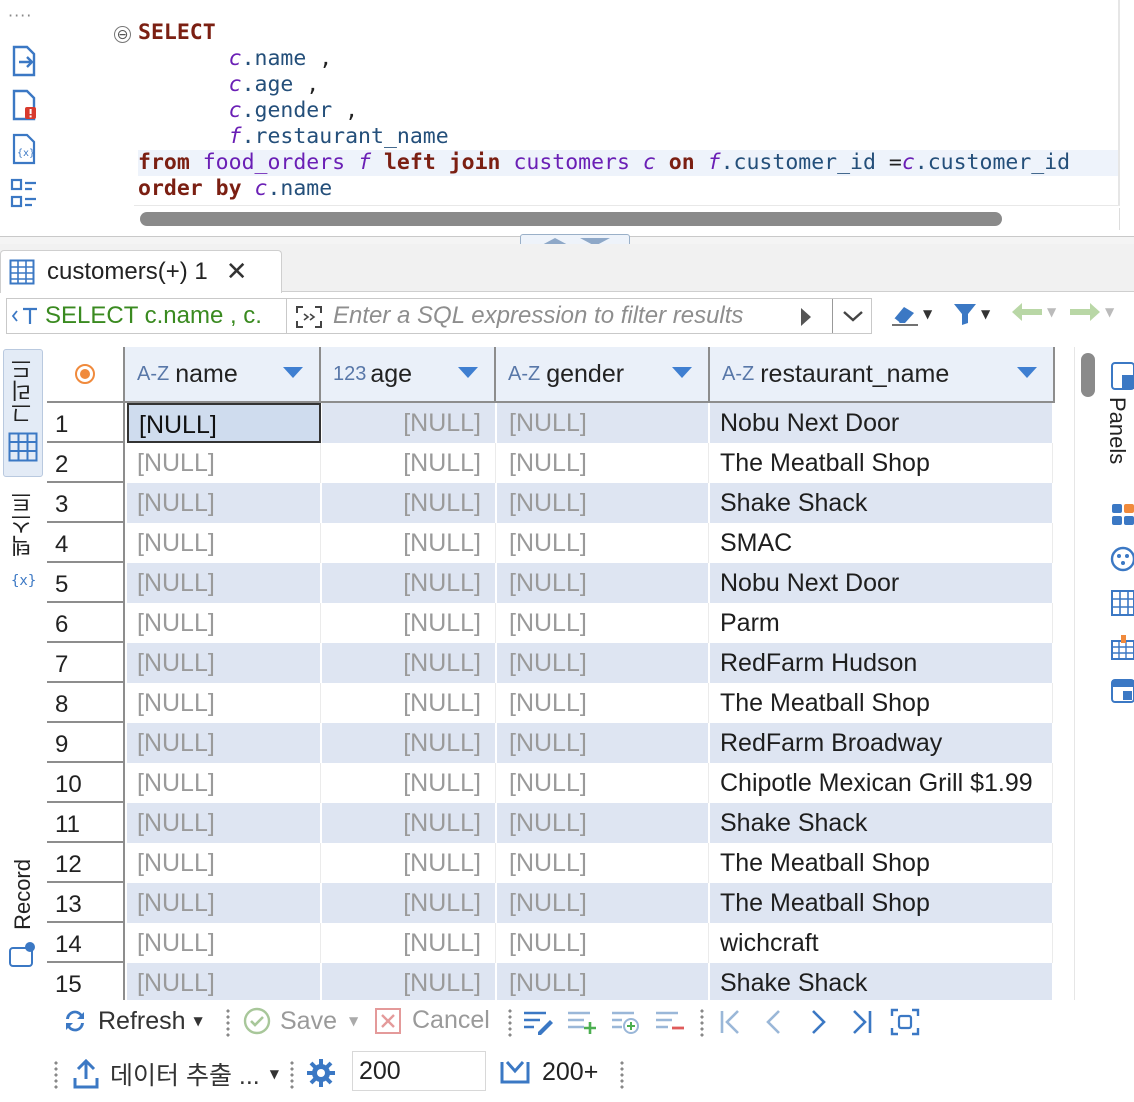 Image resolution: width=1134 pixels, height=1102 pixels. I want to click on row-number: 10, so click(86, 783).